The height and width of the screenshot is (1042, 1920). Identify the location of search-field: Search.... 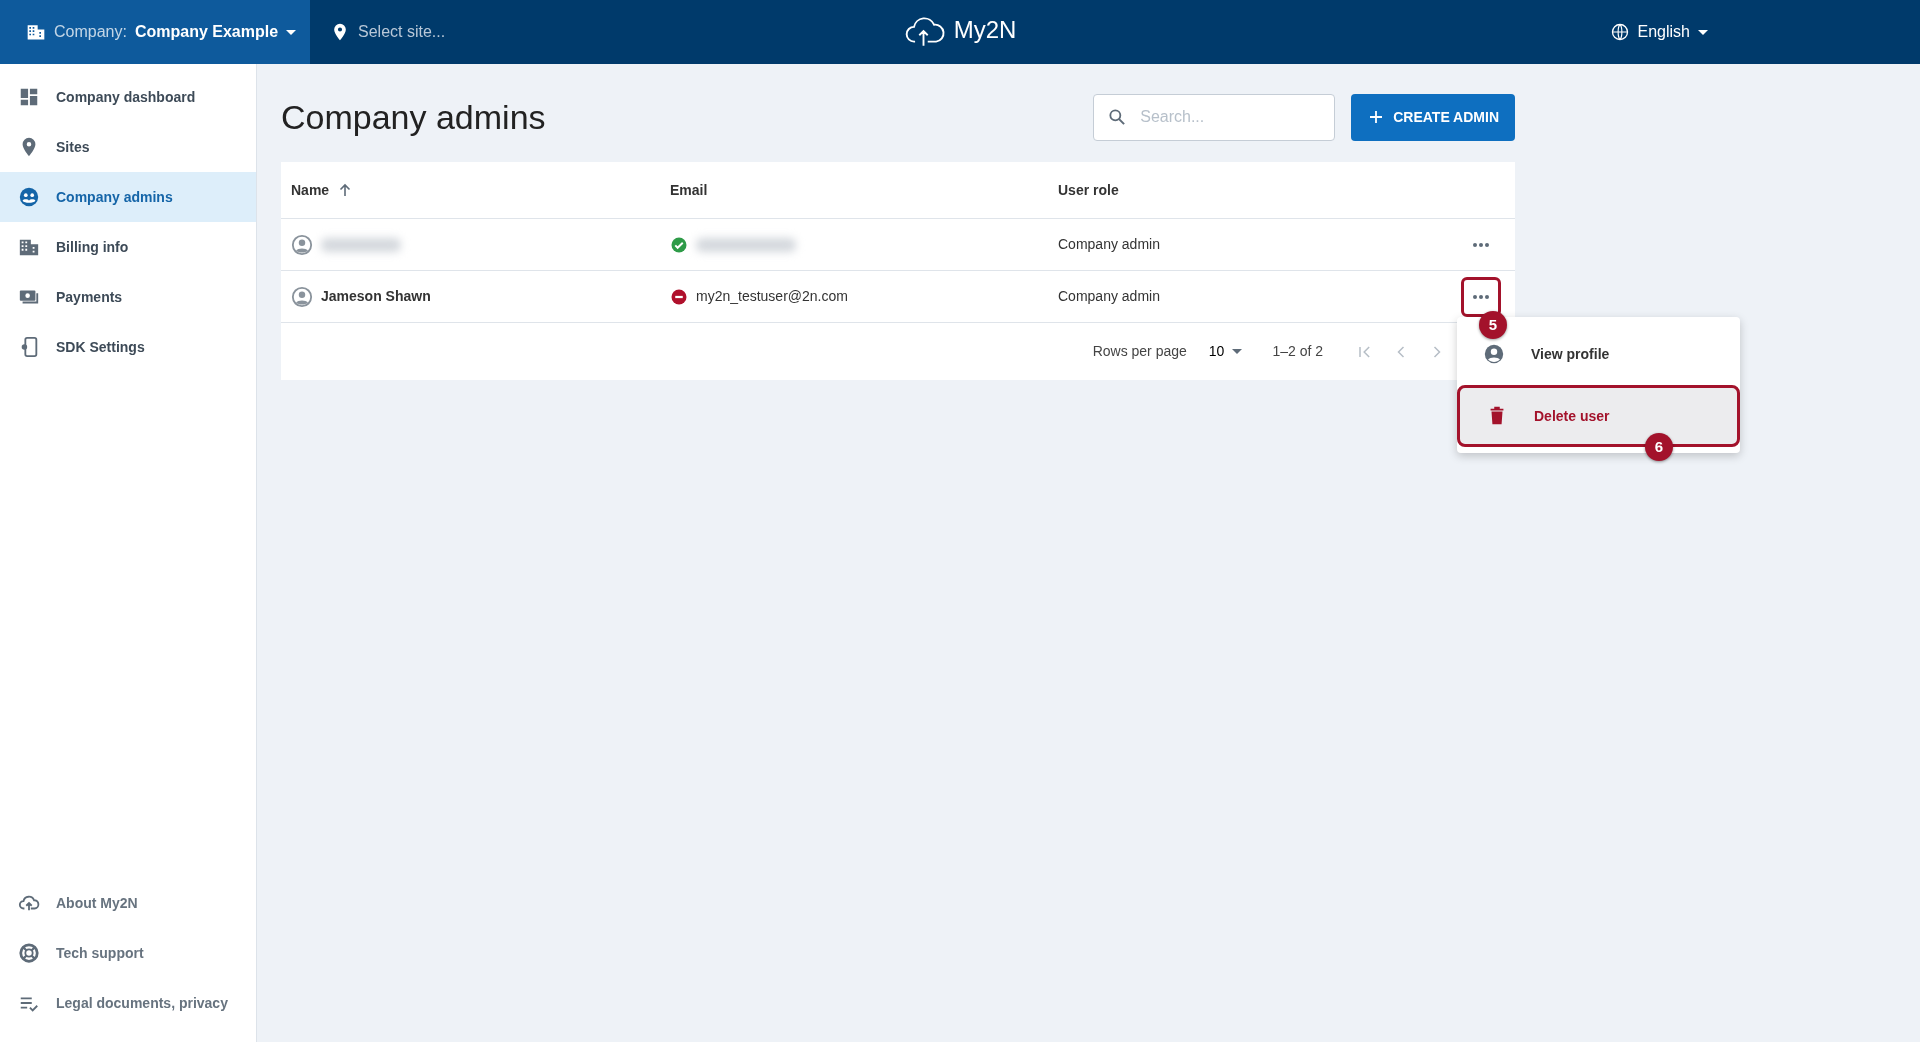
(1214, 117).